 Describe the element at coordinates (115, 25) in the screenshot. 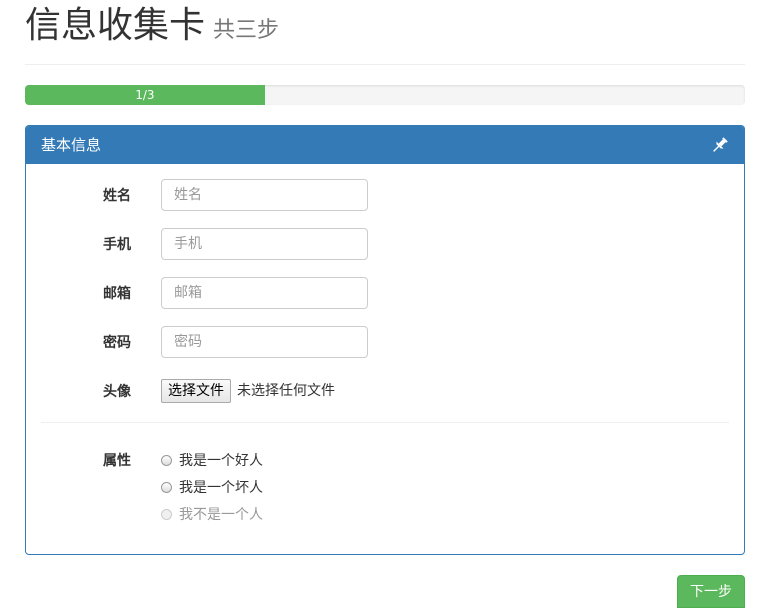

I see `title-text: 信息收集卡` at that location.